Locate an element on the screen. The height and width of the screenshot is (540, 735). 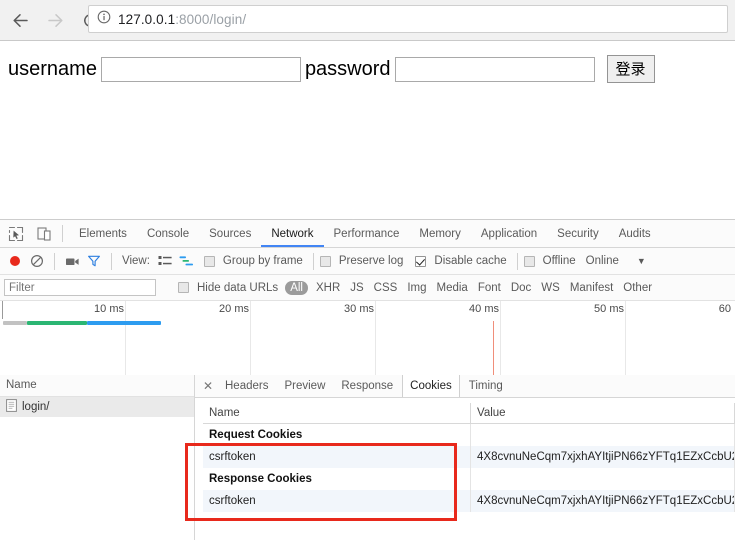
hide-data-urls-checkbox is located at coordinates (183, 287).